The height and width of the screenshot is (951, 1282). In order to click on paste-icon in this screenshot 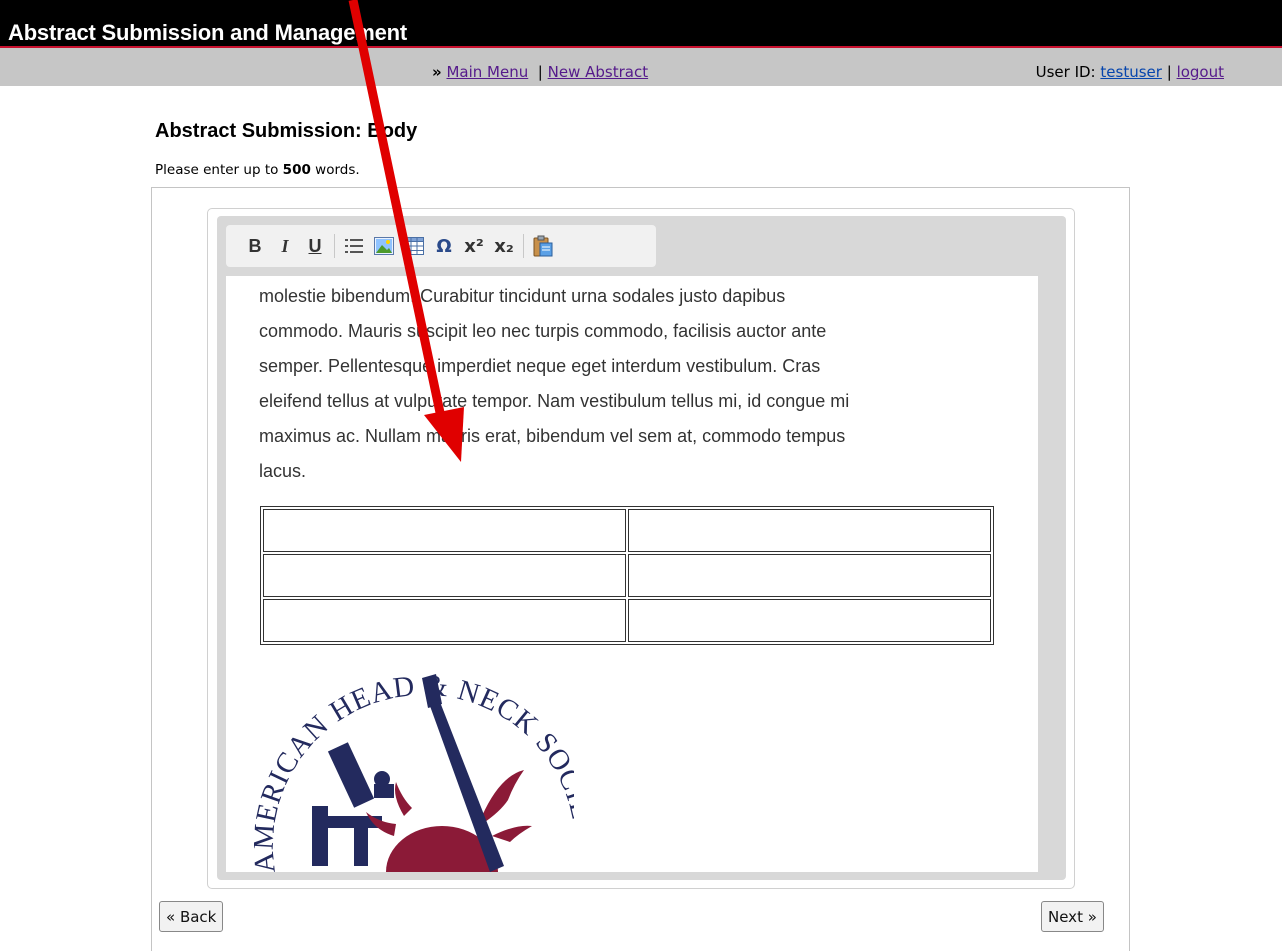, I will do `click(543, 246)`.